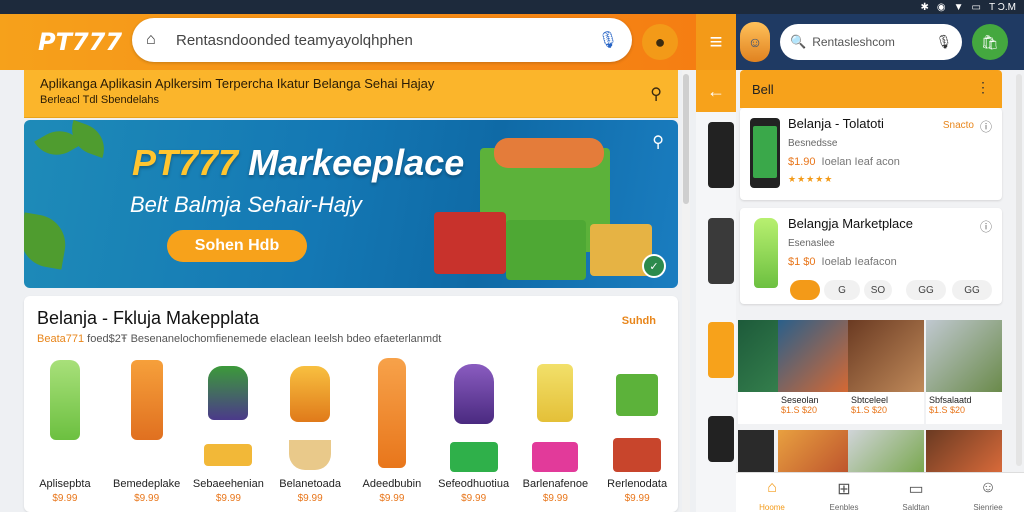 This screenshot has width=1024, height=512. I want to click on product-card: Rerlenodata $9.99, so click(637, 431).